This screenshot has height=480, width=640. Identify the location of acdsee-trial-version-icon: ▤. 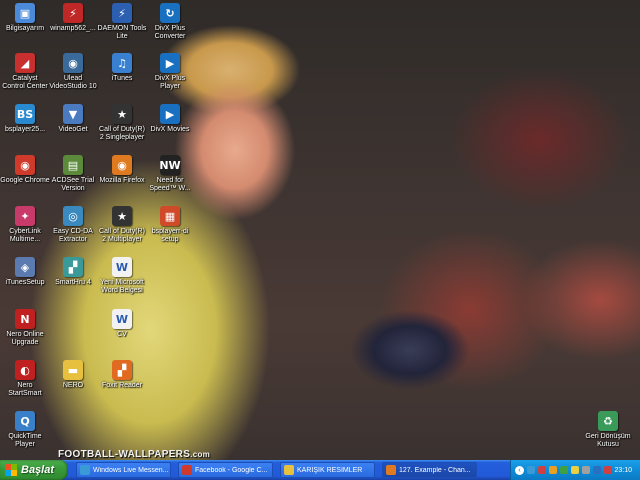
(73, 165).